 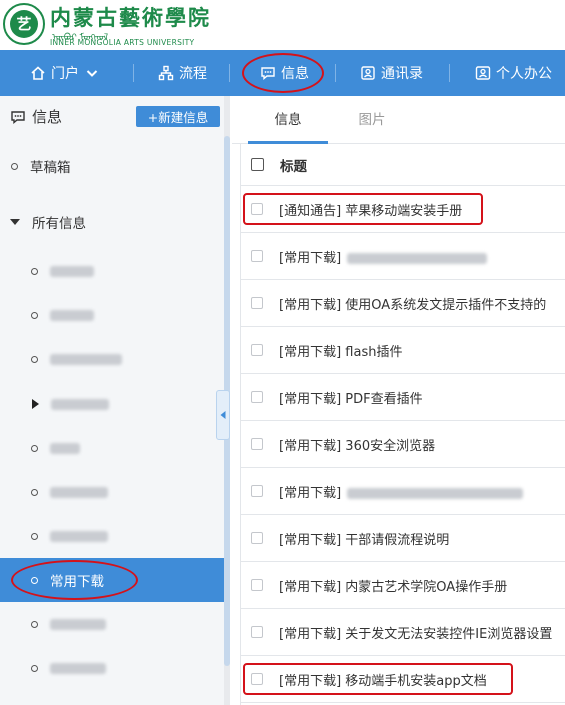 I want to click on content-tabs: 信息 图片, so click(x=398, y=120).